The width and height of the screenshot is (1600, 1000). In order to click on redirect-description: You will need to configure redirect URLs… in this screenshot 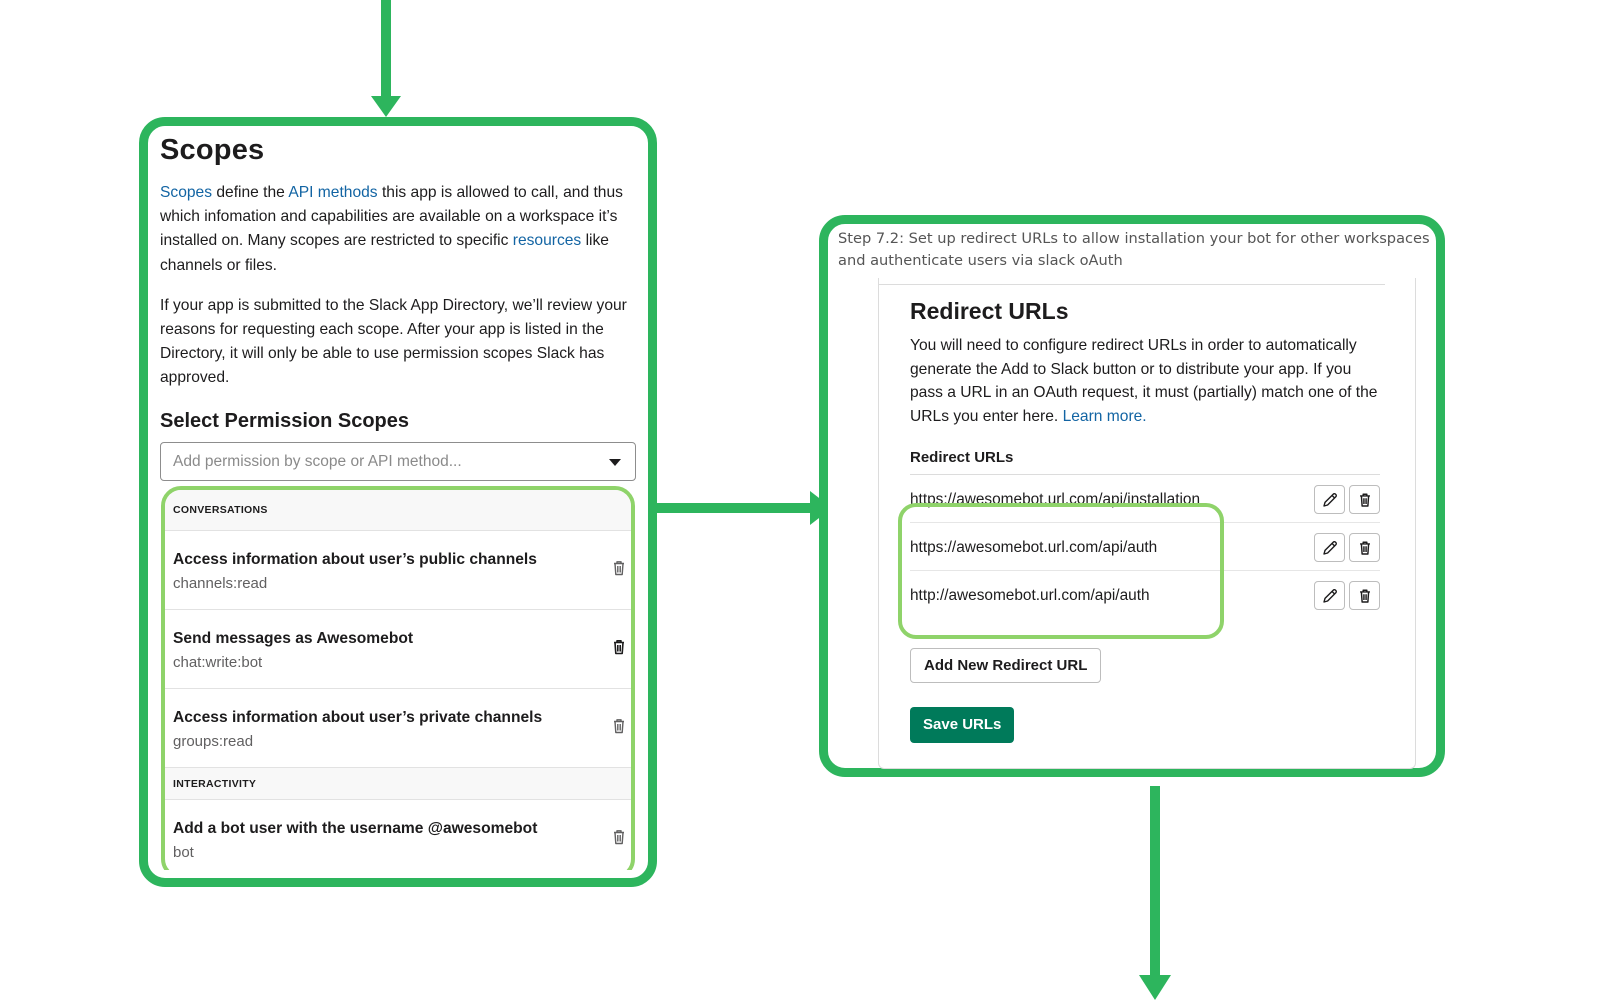, I will do `click(1145, 381)`.